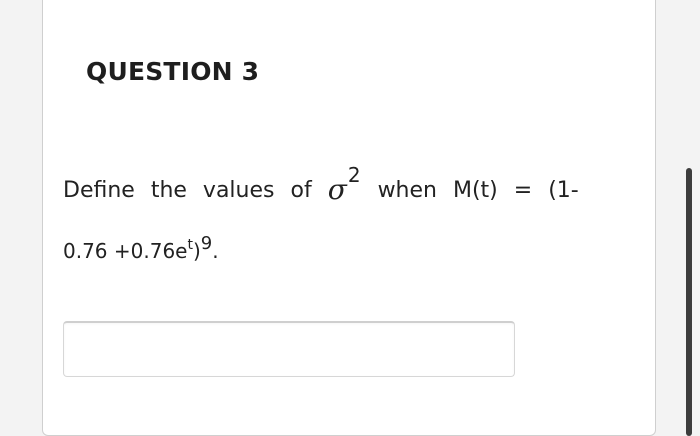 This screenshot has width=700, height=436. What do you see at coordinates (173, 71) in the screenshot?
I see `question-title: QUESTION 3` at bounding box center [173, 71].